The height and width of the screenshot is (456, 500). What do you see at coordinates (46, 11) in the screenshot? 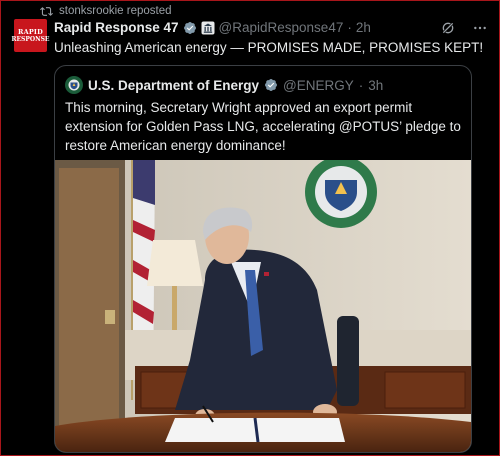
I see `repost-icon` at bounding box center [46, 11].